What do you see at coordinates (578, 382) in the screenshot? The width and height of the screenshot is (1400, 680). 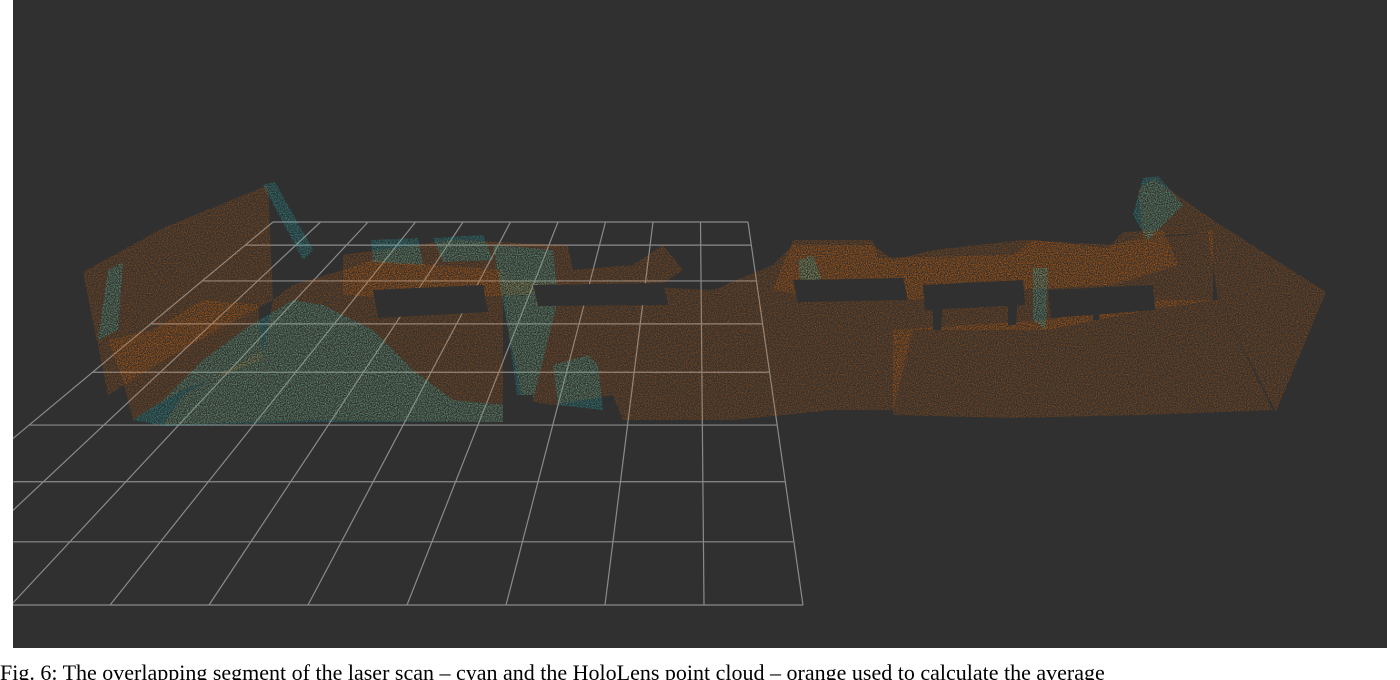 I see `center-block-cyan` at bounding box center [578, 382].